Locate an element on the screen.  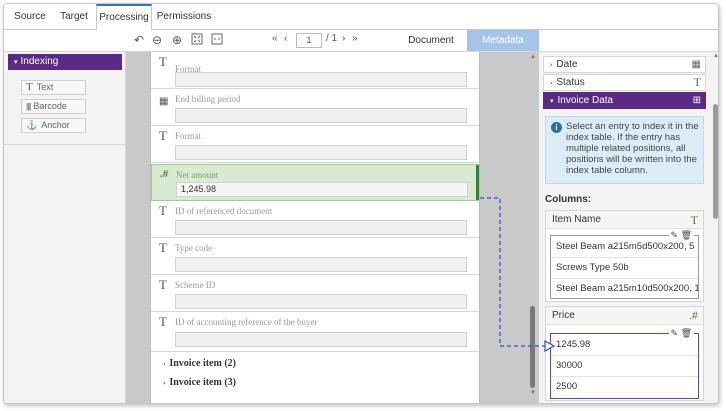
mapping-connector is located at coordinates (518, 275).